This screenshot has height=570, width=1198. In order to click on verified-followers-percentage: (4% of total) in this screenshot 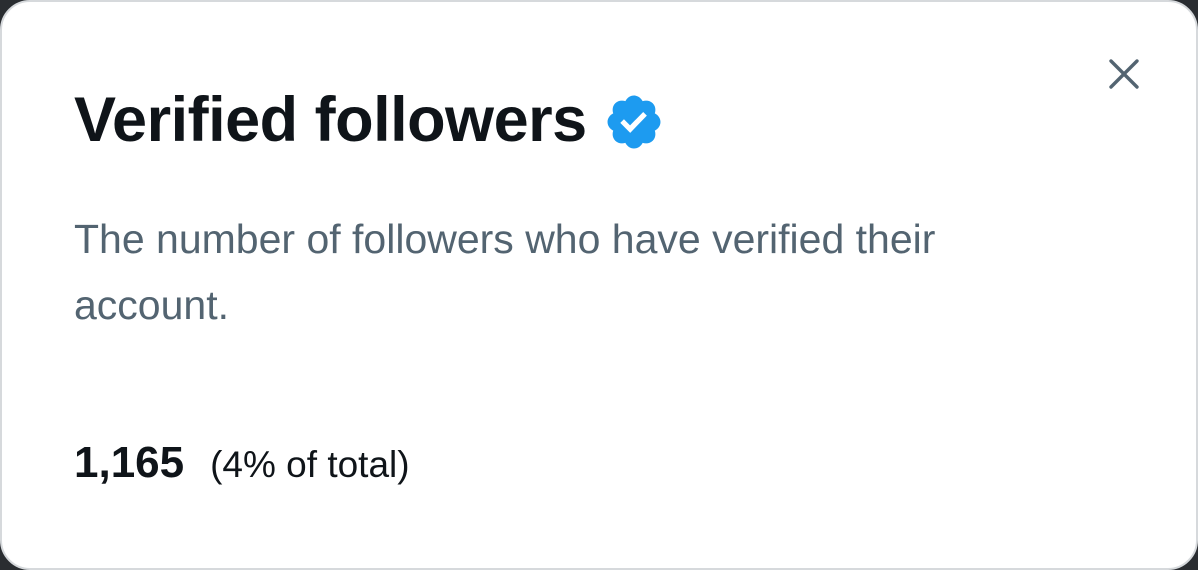, I will do `click(310, 464)`.